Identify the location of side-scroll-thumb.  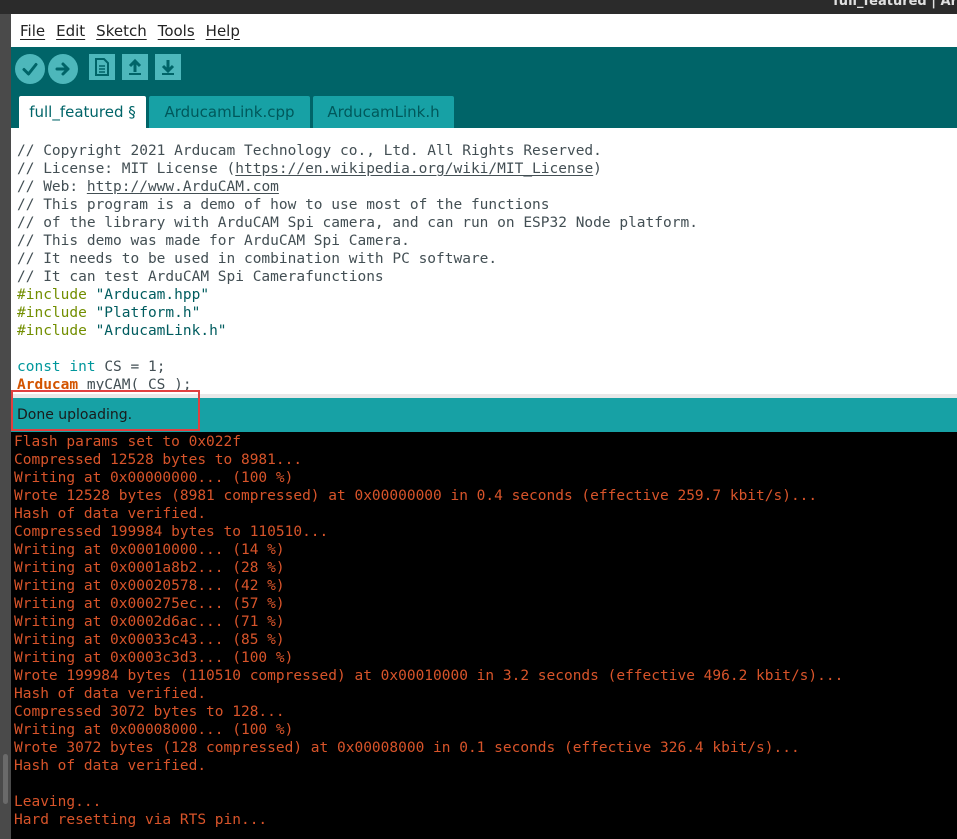
(5, 779).